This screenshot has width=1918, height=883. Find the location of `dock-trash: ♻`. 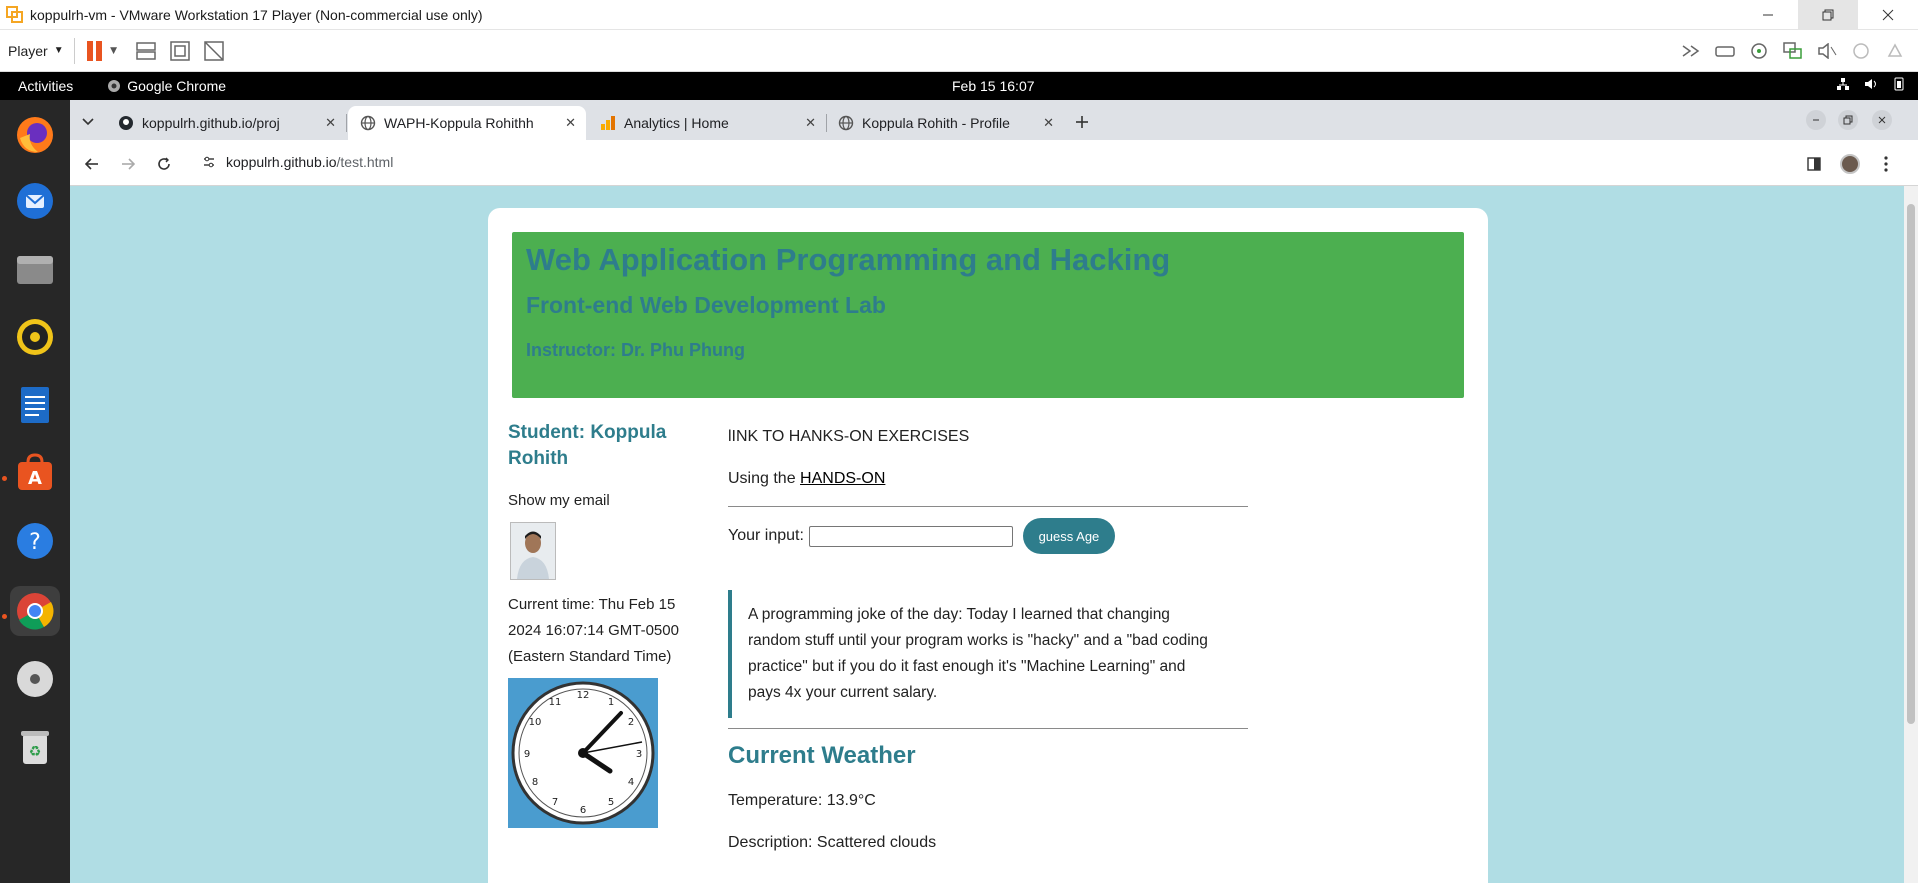

dock-trash: ♻ is located at coordinates (35, 747).